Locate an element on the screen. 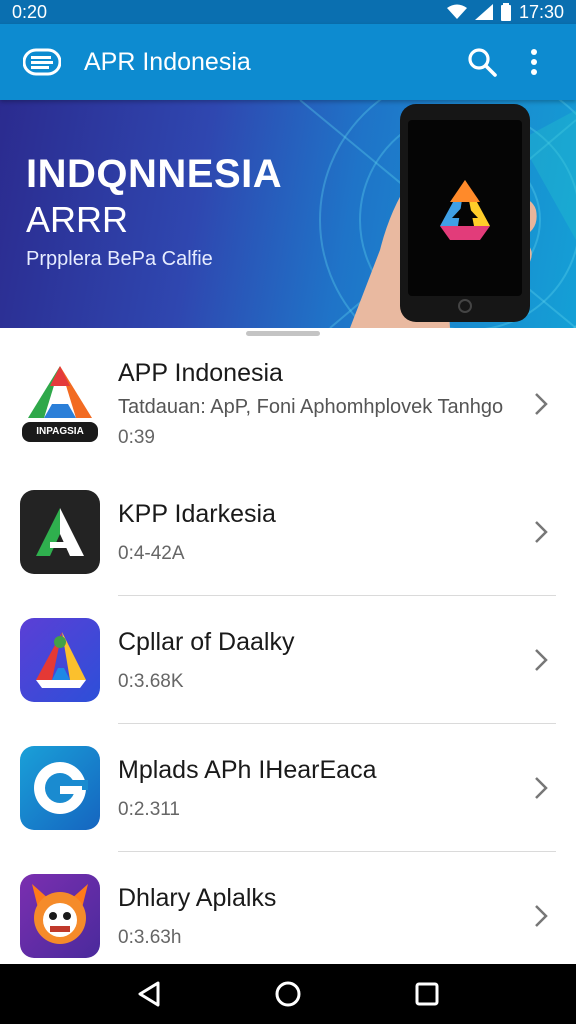 This screenshot has height=1024, width=576. list-item: Cpllar of Daalky 0:3.68K is located at coordinates (288, 660).